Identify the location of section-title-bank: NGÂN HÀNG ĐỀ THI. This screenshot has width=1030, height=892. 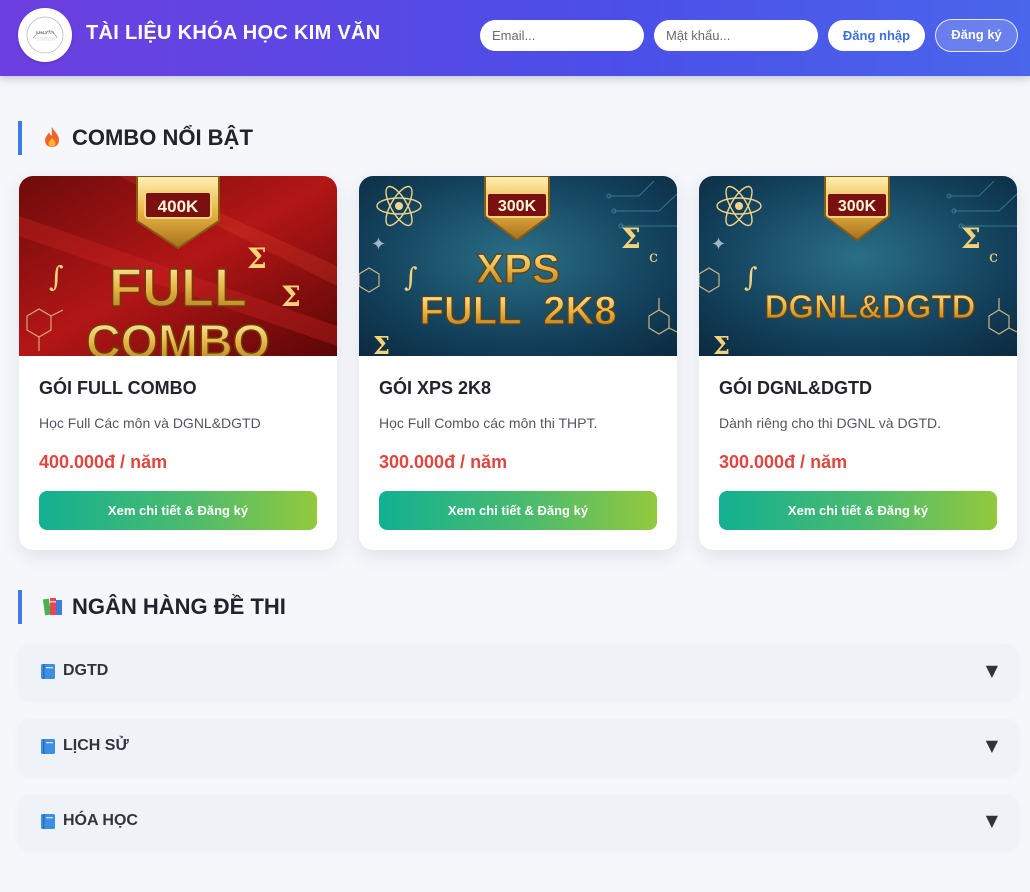
(152, 607).